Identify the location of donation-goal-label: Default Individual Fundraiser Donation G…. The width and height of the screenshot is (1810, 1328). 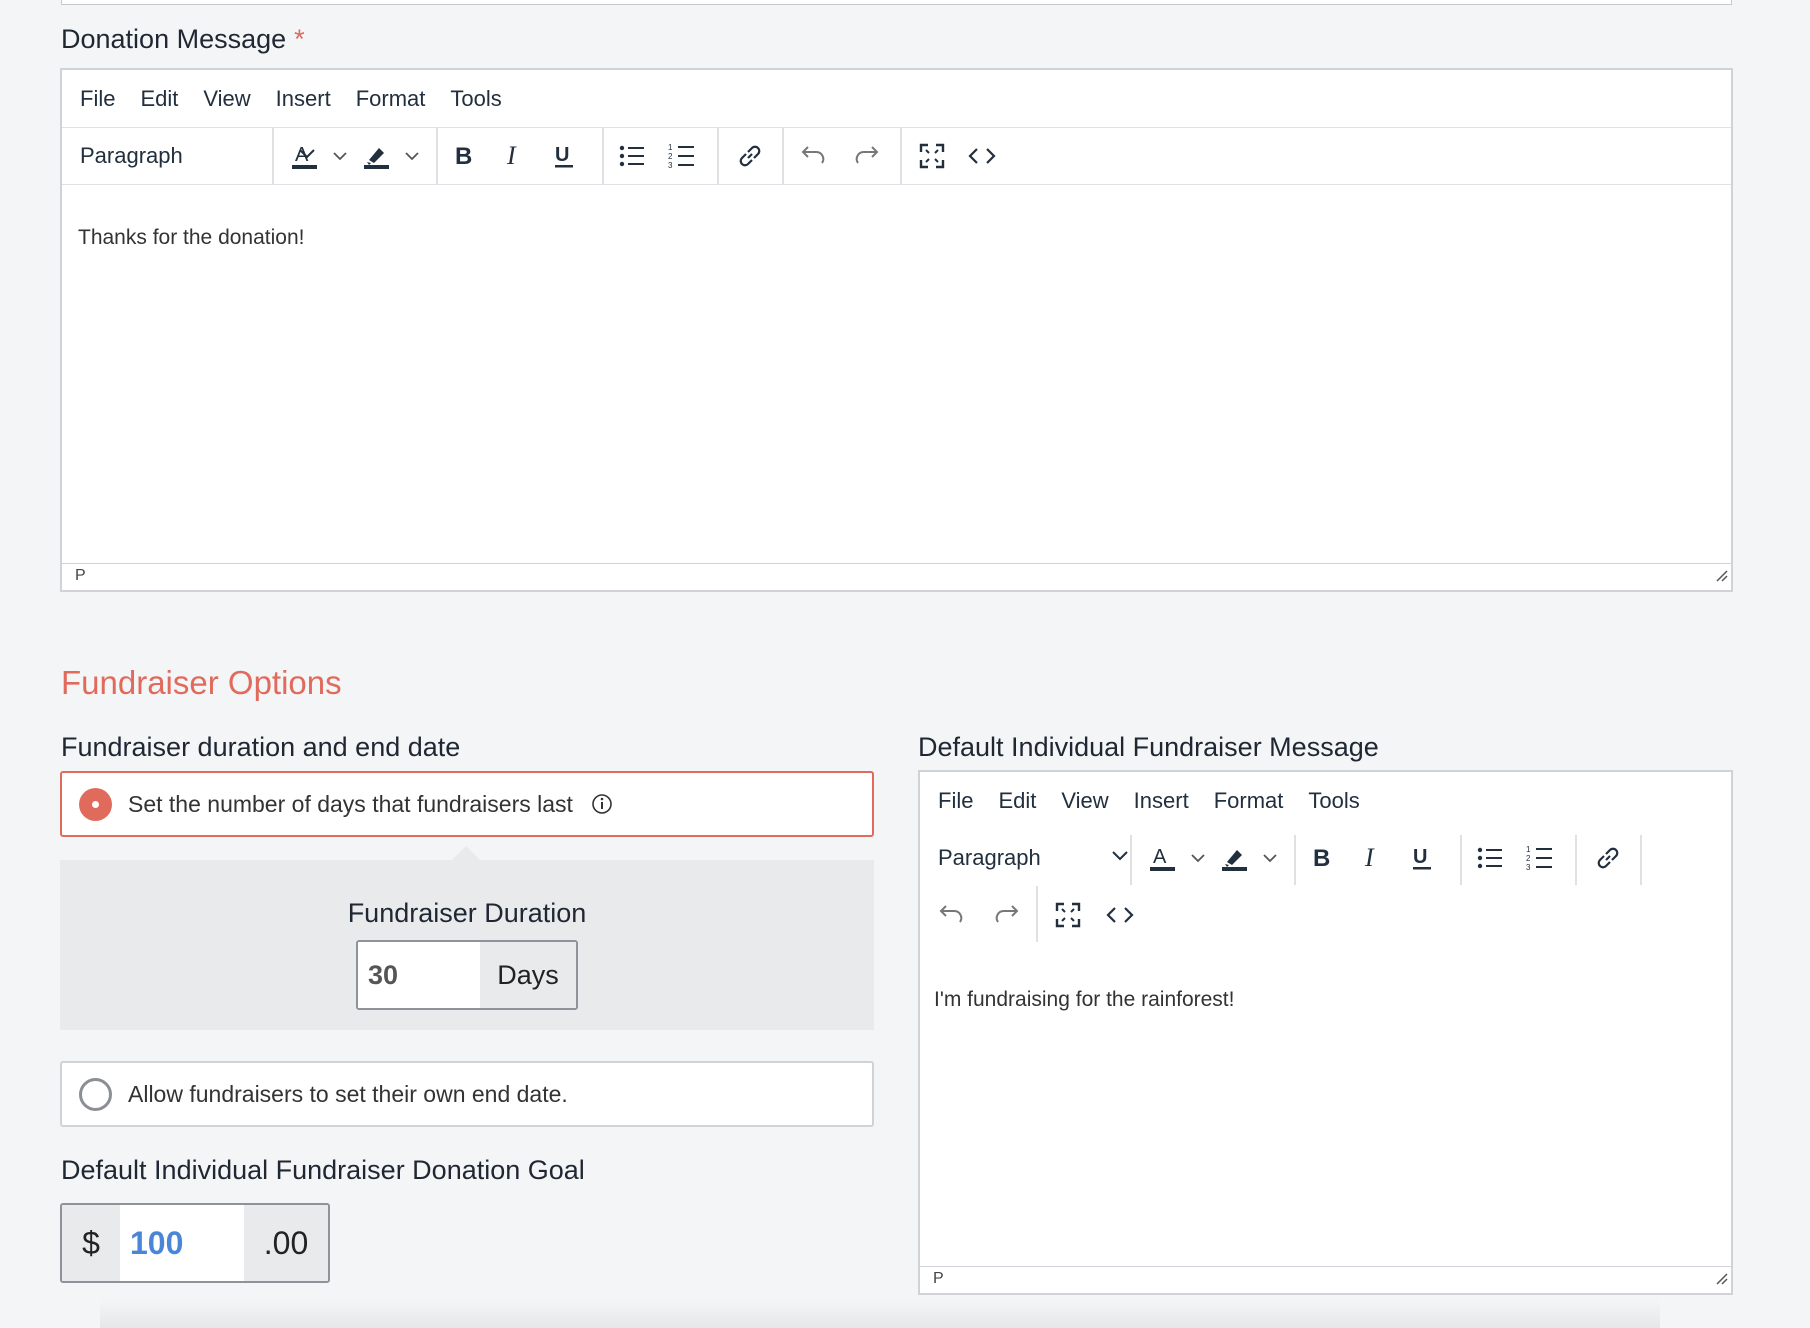
(323, 1170).